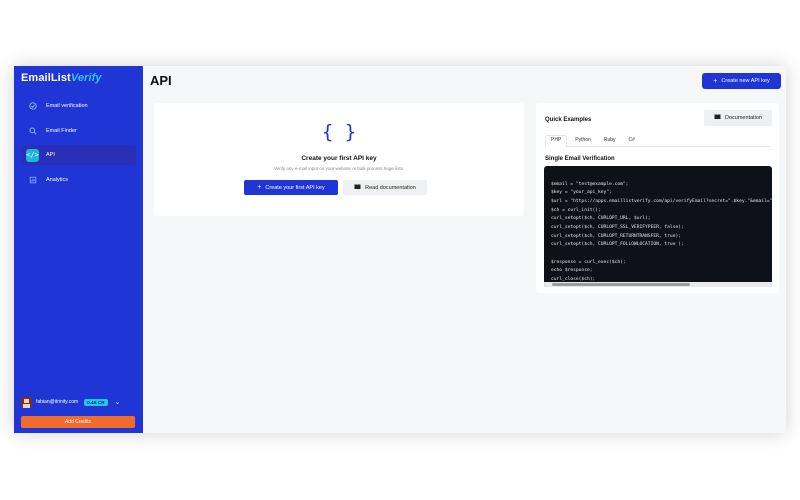  Describe the element at coordinates (78, 155) in the screenshot. I see `sidebar-item-api: </> API` at that location.